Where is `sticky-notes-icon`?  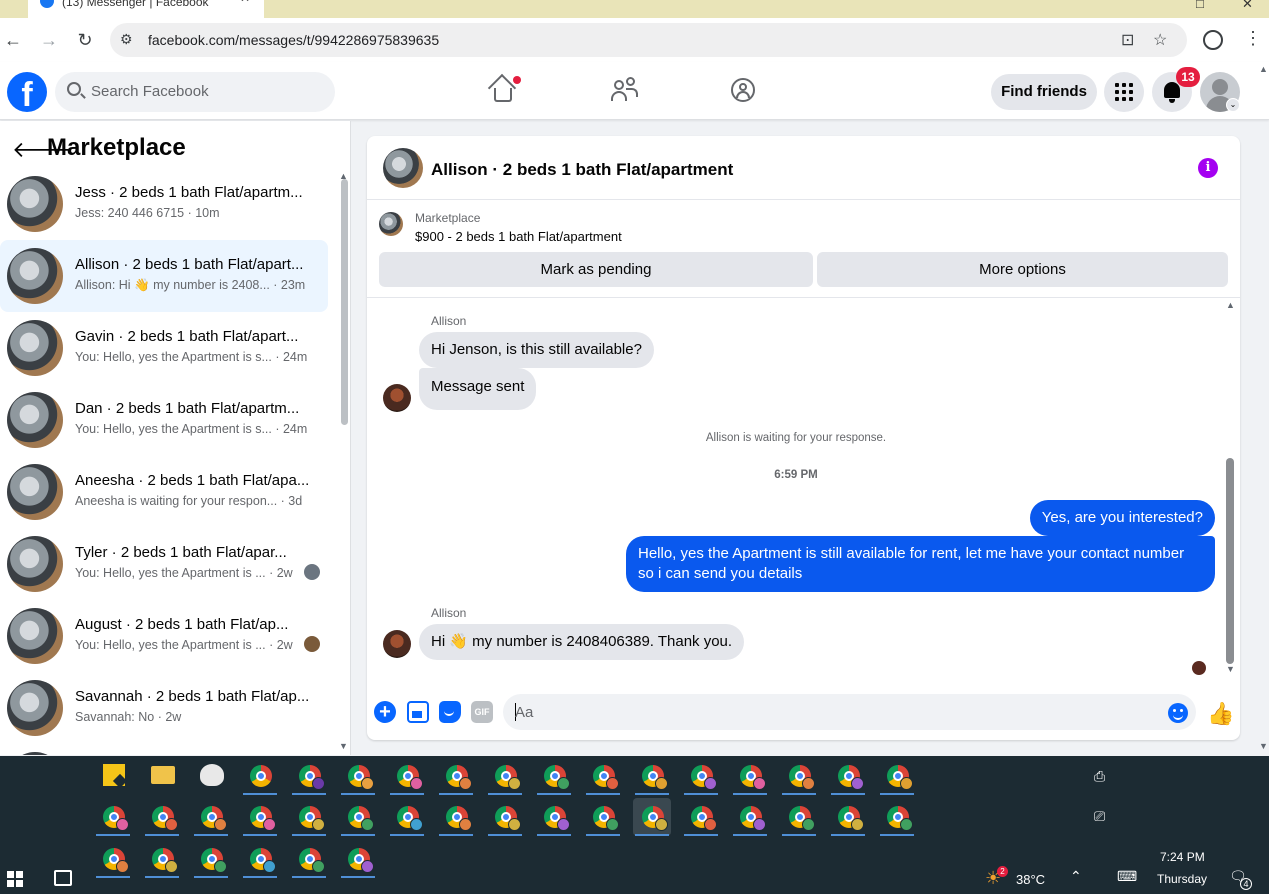 sticky-notes-icon is located at coordinates (114, 775).